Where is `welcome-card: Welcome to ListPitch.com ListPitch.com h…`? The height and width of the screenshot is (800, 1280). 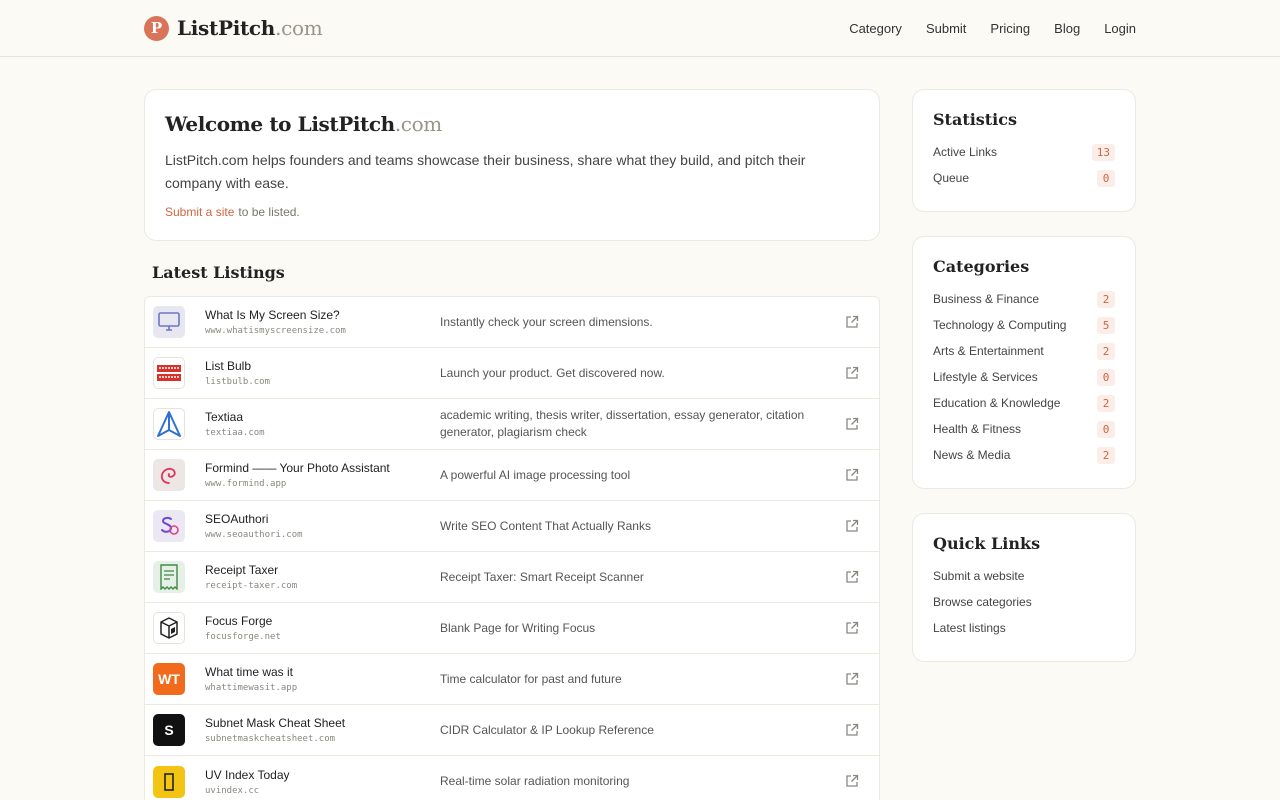 welcome-card: Welcome to ListPitch.com ListPitch.com h… is located at coordinates (512, 165).